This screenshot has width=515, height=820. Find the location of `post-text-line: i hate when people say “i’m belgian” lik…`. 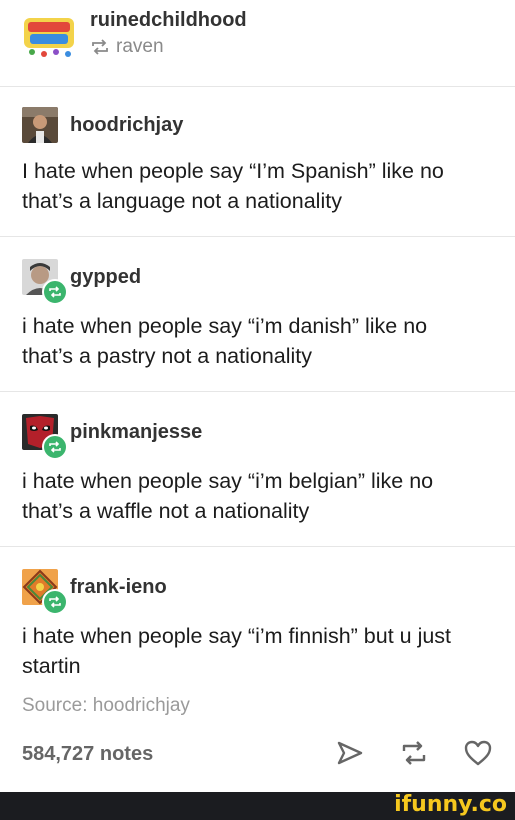

post-text-line: i hate when people say “i’m belgian” lik… is located at coordinates (228, 481).